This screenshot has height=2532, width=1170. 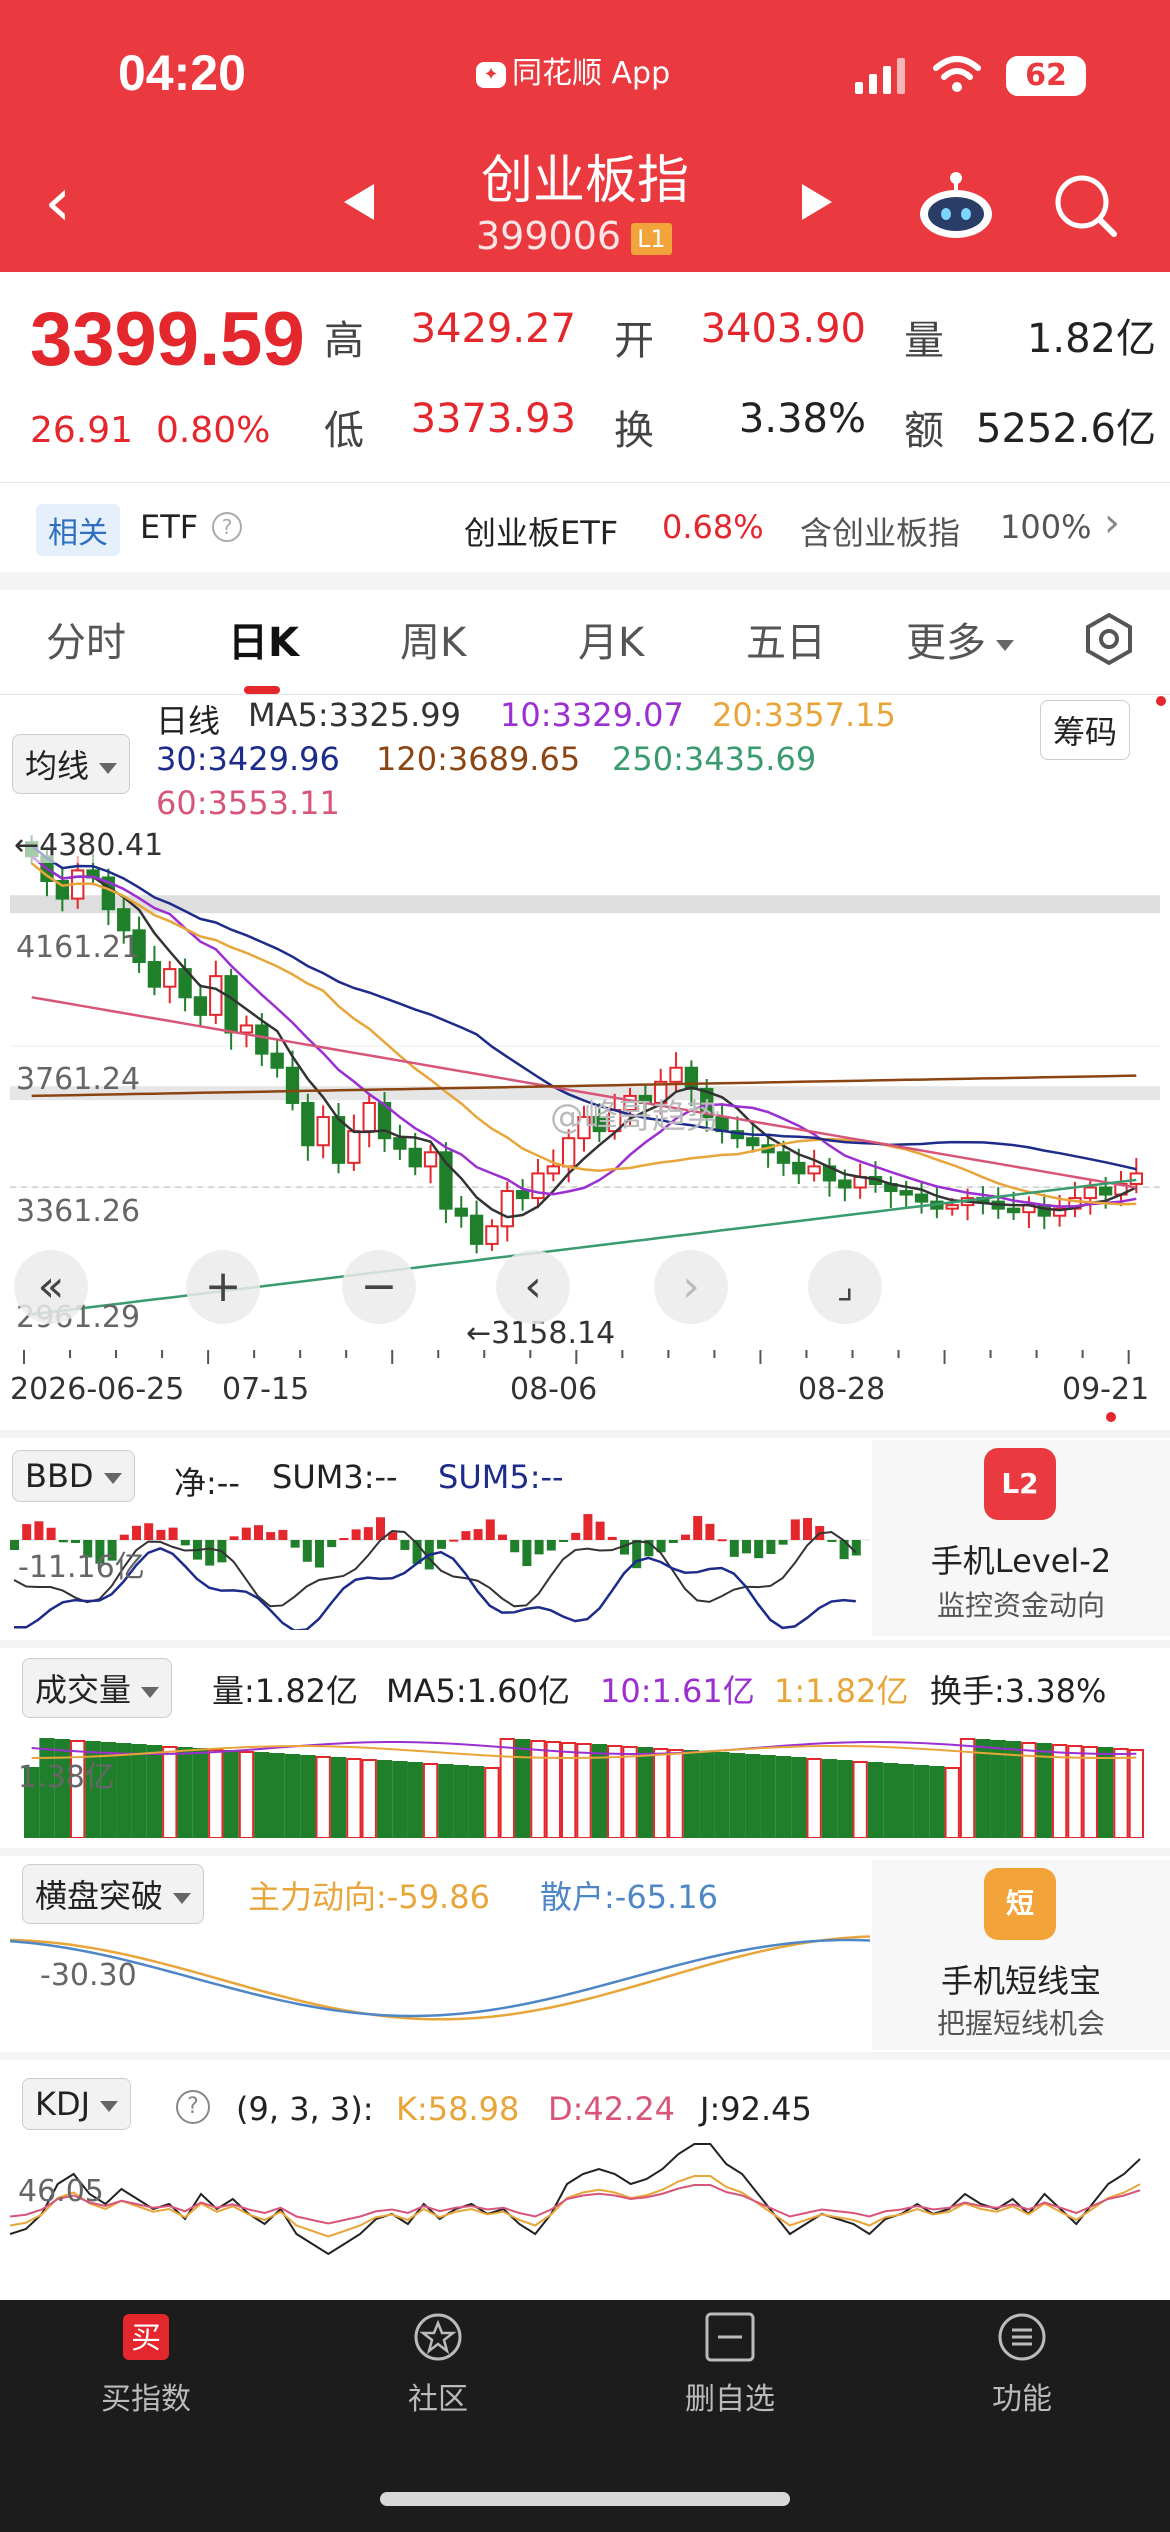 I want to click on price-change: 26.91 0.80%, so click(x=150, y=430).